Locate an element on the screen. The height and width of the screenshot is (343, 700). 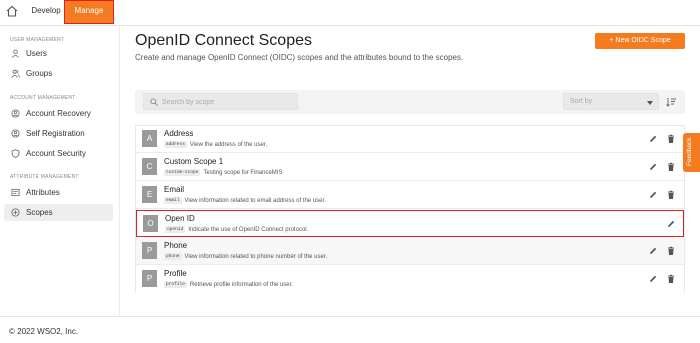
sidebar-item-attributes: Attributes is located at coordinates (58, 192).